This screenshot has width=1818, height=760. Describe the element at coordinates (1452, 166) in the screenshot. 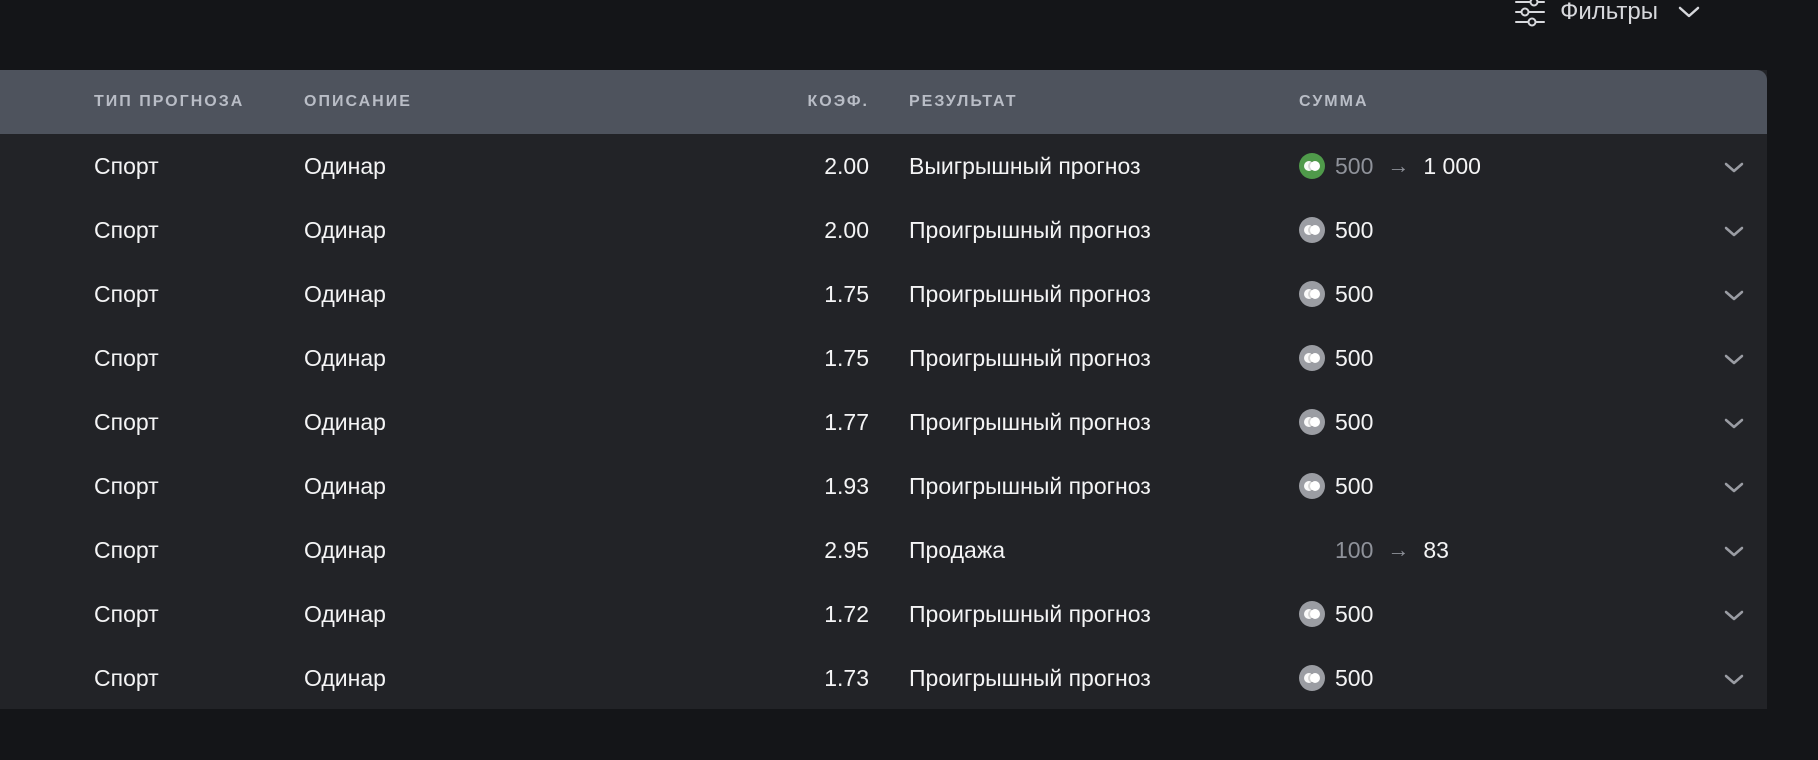

I see `payout-amount: 1 000` at that location.